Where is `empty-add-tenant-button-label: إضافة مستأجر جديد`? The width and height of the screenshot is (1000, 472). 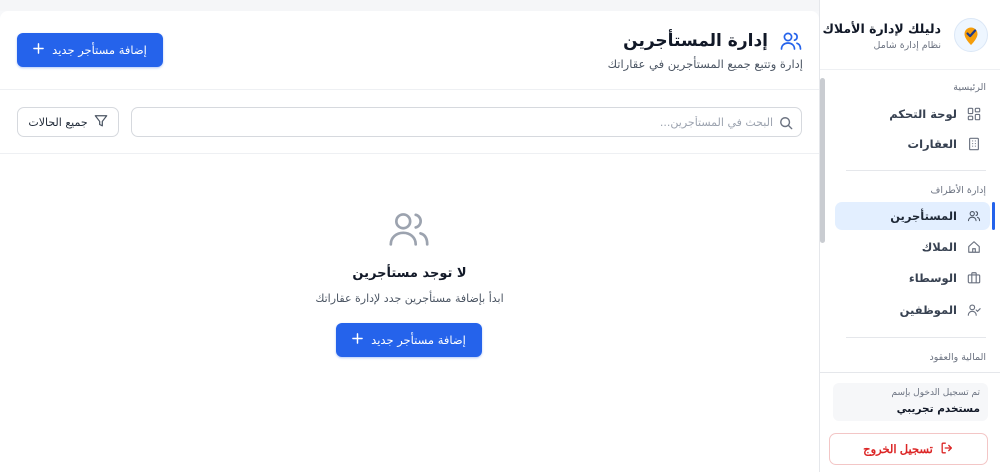 empty-add-tenant-button-label: إضافة مستأجر جديد is located at coordinates (418, 340).